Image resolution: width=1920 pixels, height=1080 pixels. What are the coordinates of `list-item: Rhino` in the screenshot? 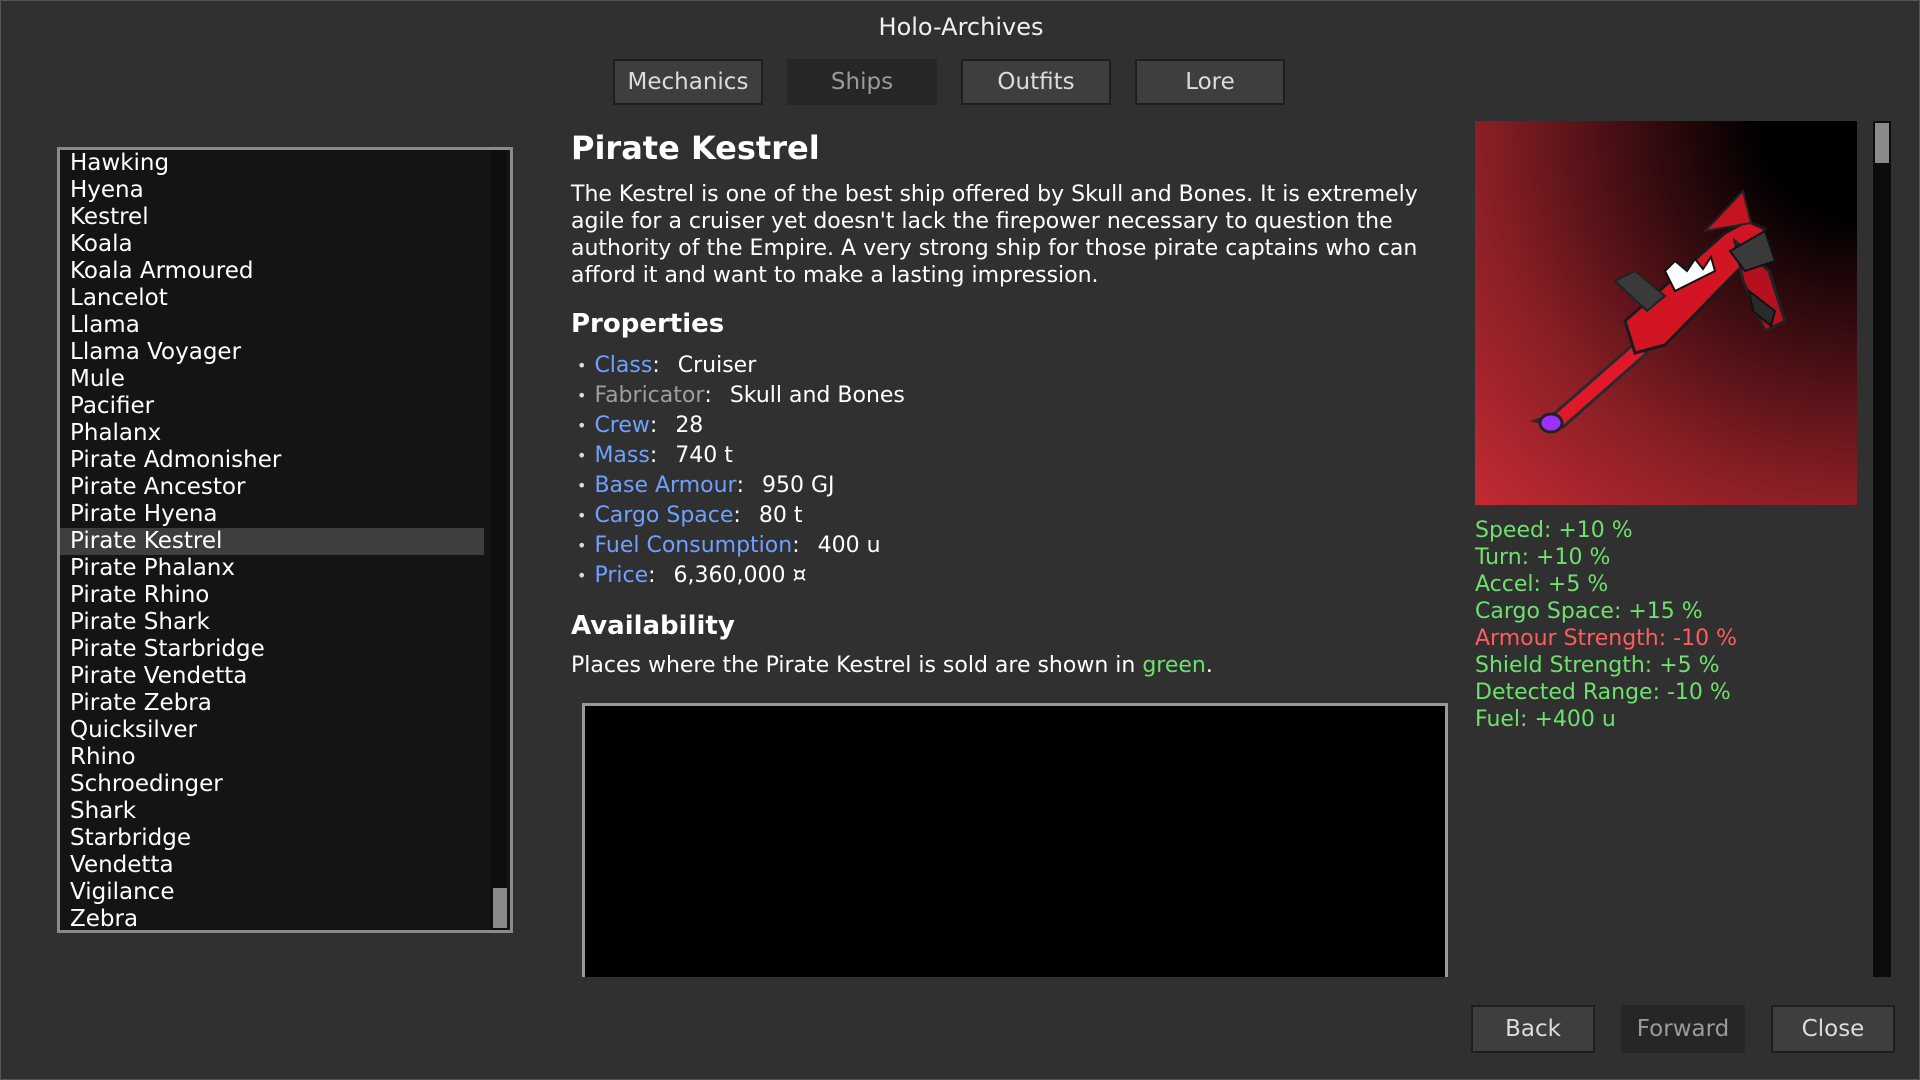 It's located at (272, 757).